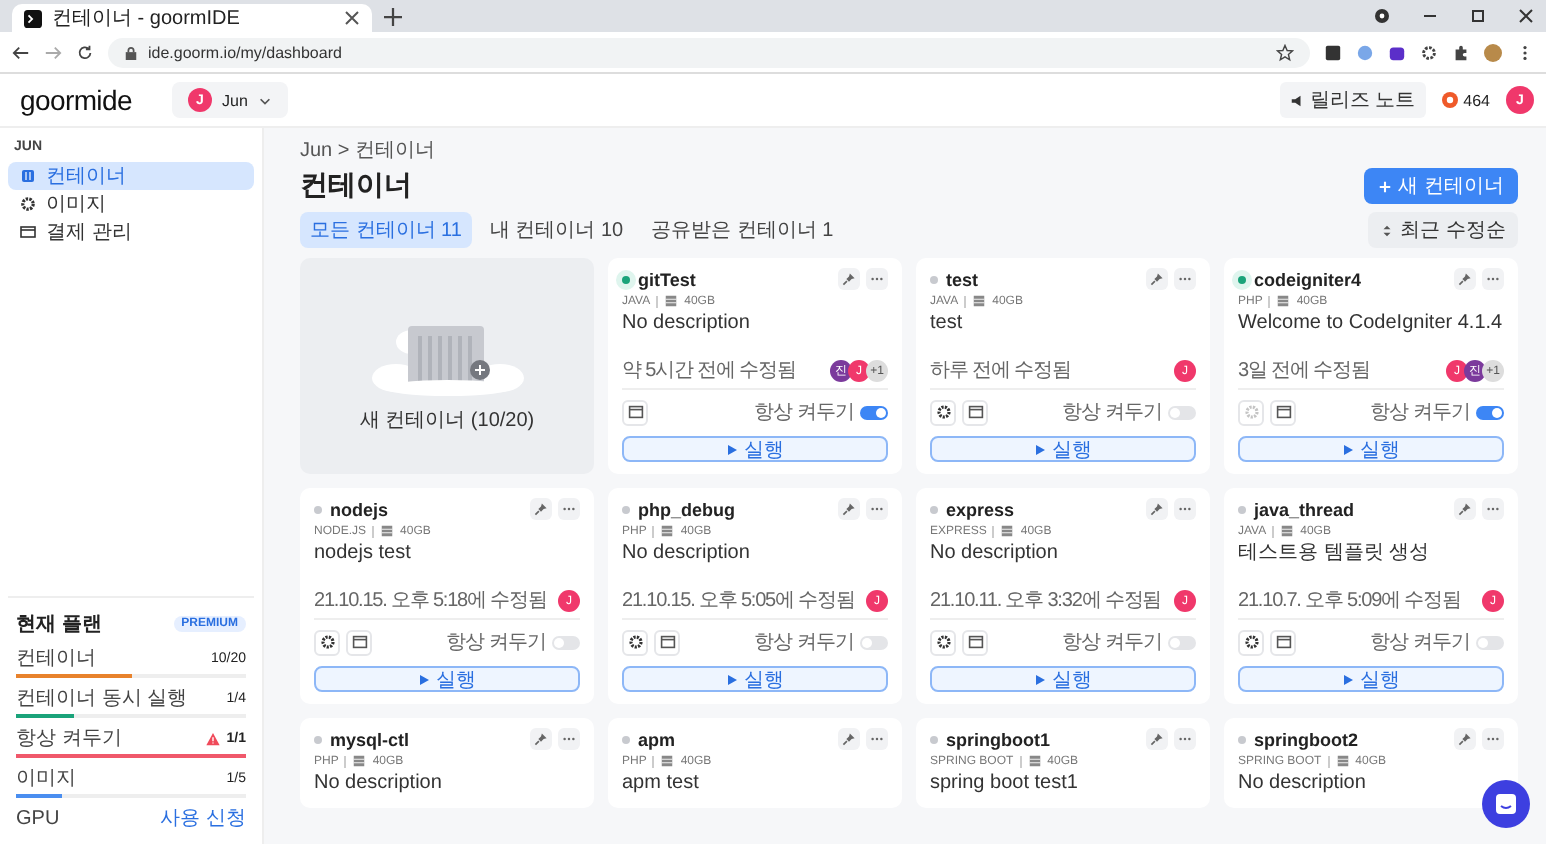 Image resolution: width=1546 pixels, height=844 pixels. What do you see at coordinates (203, 818) in the screenshot?
I see `apply-link: 사용 신청` at bounding box center [203, 818].